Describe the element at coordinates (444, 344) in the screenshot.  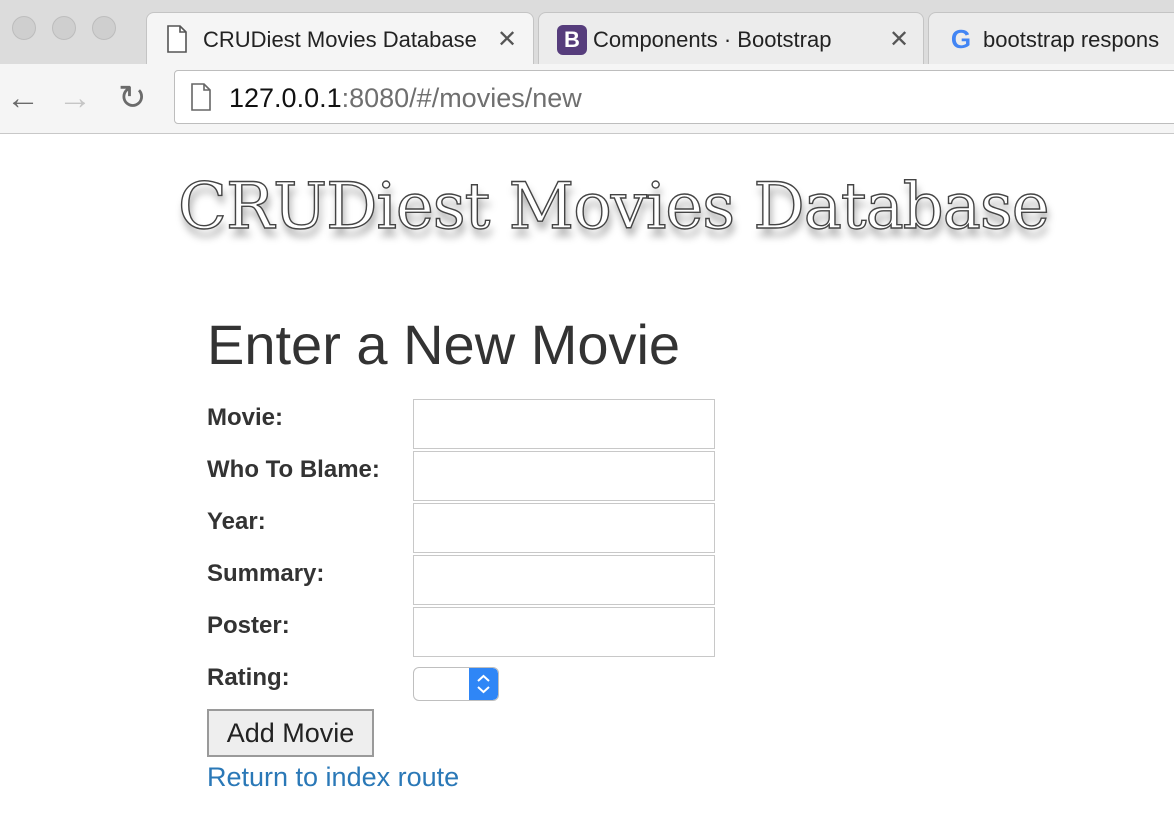
I see `form-heading: Enter a New Movie` at that location.